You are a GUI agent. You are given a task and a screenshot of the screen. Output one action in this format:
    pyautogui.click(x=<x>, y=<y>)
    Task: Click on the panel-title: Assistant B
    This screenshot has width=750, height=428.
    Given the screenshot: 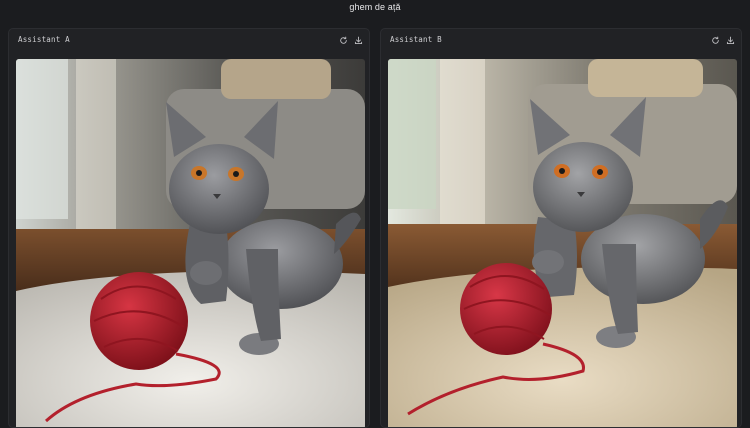 What is the action you would take?
    pyautogui.click(x=416, y=39)
    